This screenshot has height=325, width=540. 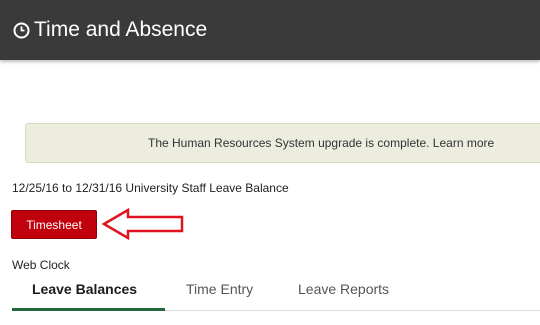 I want to click on web-clock-link: Web Clock, so click(x=41, y=265).